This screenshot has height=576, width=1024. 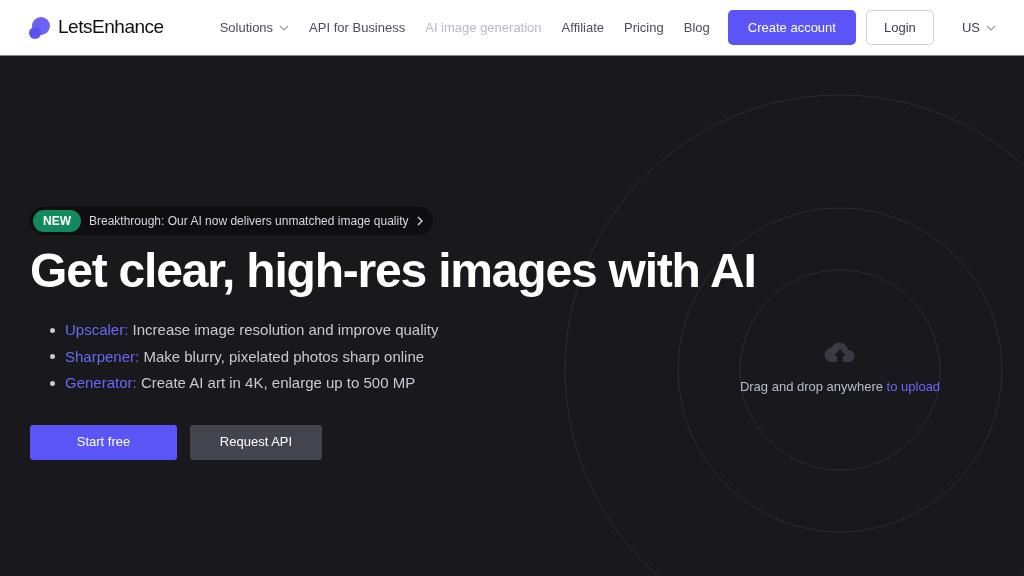 What do you see at coordinates (840, 352) in the screenshot?
I see `cloud-upload-icon` at bounding box center [840, 352].